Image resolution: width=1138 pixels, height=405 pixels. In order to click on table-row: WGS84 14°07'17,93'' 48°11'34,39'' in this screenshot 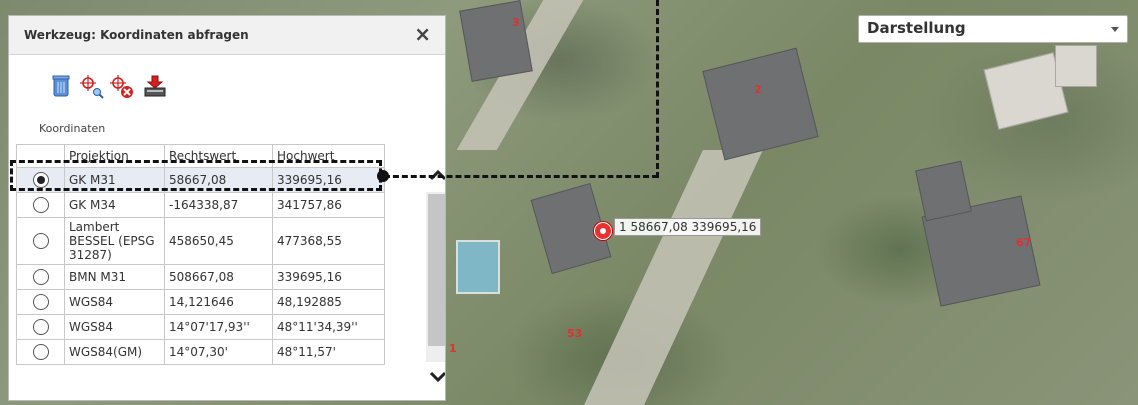, I will do `click(200, 327)`.